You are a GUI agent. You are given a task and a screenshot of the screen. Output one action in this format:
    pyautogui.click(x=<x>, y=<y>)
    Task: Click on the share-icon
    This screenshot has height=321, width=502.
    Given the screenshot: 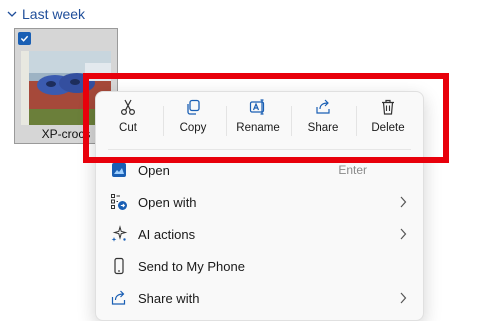 What is the action you would take?
    pyautogui.click(x=323, y=106)
    